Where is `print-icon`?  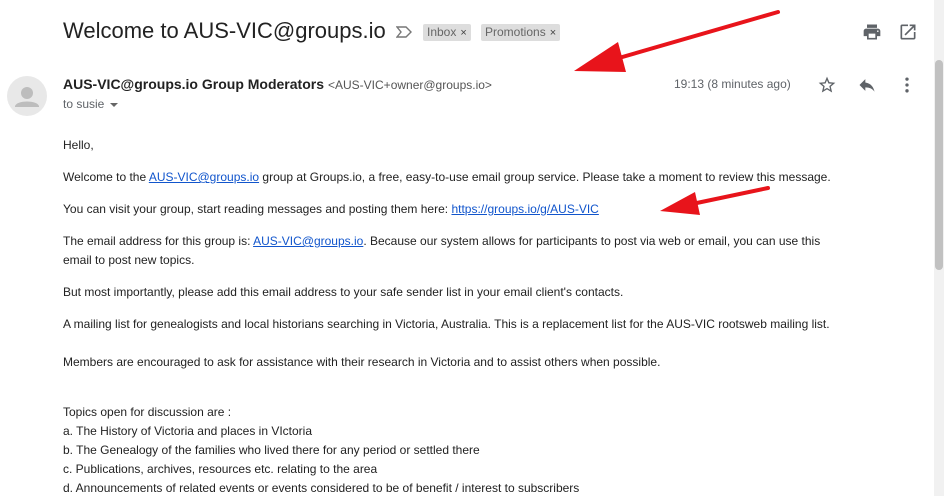
print-icon is located at coordinates (872, 32).